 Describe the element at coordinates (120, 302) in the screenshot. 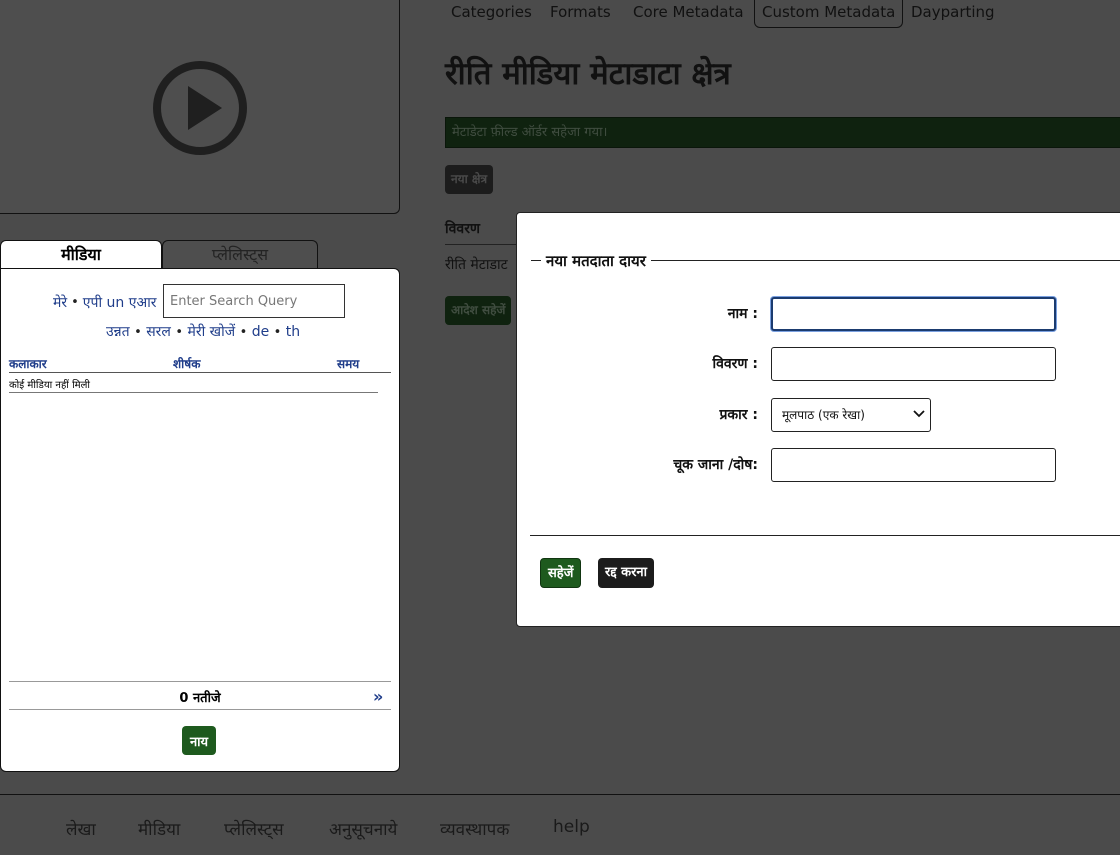

I see `unaired-link: एपी un एआर` at that location.